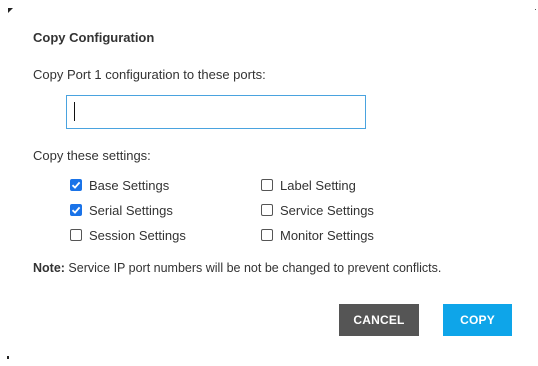 The image size is (538, 366). I want to click on base-settings-label: Base Settings, so click(129, 185).